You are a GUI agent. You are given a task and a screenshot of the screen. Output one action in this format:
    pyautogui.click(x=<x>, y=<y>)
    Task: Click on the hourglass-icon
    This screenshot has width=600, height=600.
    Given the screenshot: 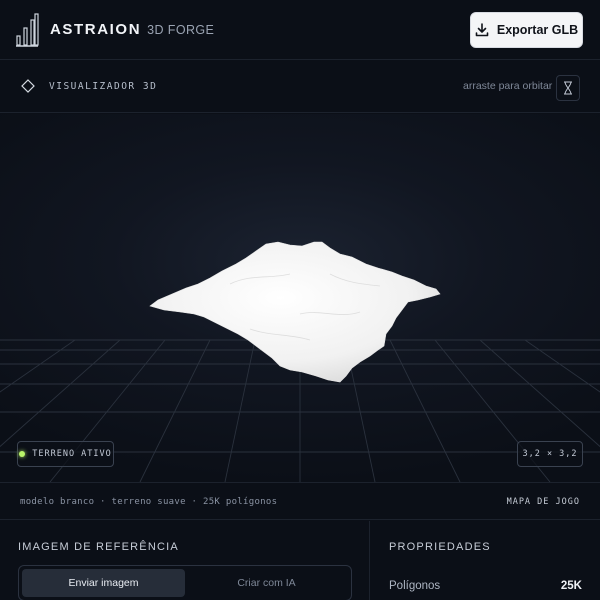 What is the action you would take?
    pyautogui.click(x=568, y=88)
    